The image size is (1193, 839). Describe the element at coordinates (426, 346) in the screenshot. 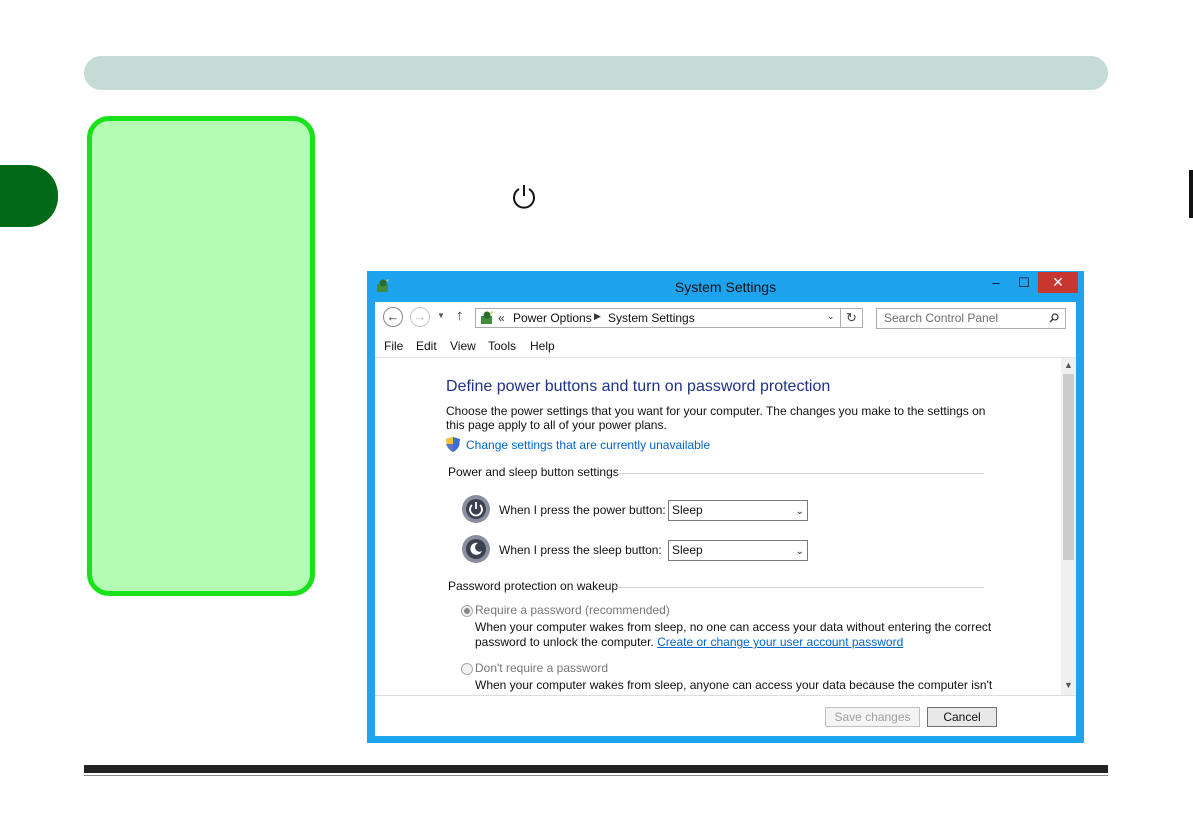

I see `menu-edit: Edit` at that location.